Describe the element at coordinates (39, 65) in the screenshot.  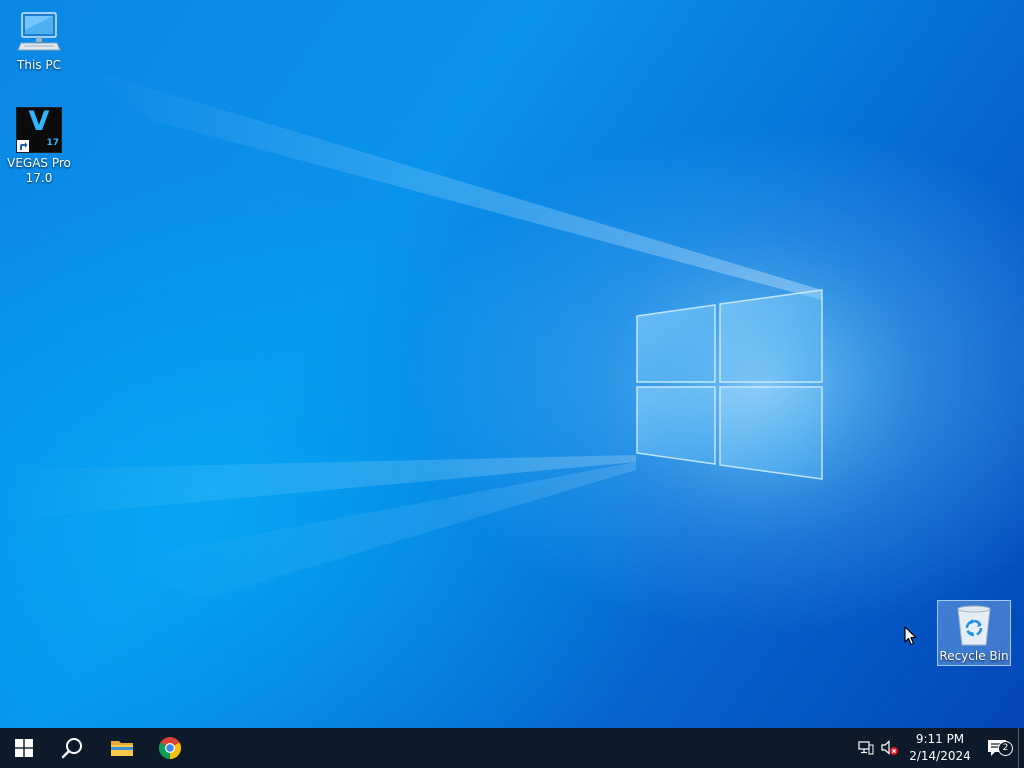
I see `desktop-icon-label: This PC` at that location.